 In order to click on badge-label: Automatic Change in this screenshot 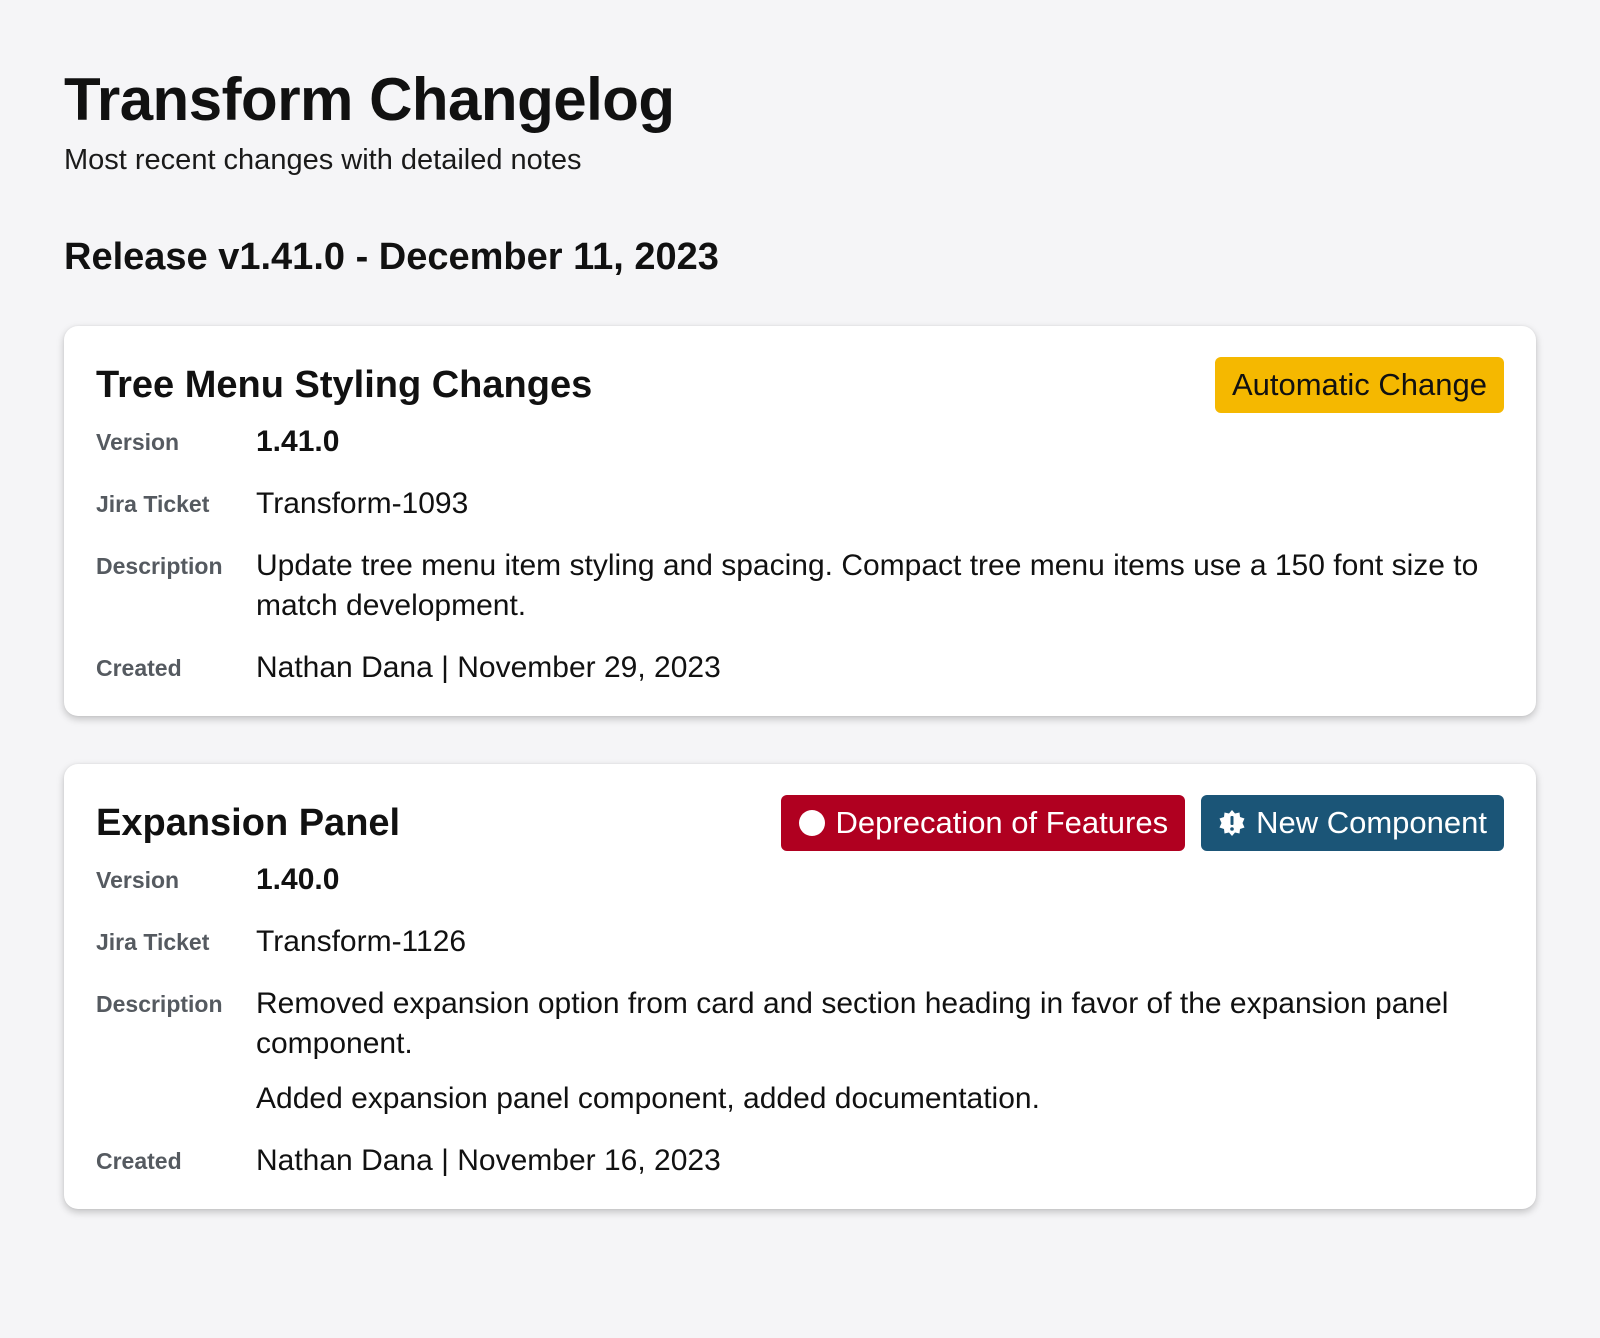, I will do `click(1359, 384)`.